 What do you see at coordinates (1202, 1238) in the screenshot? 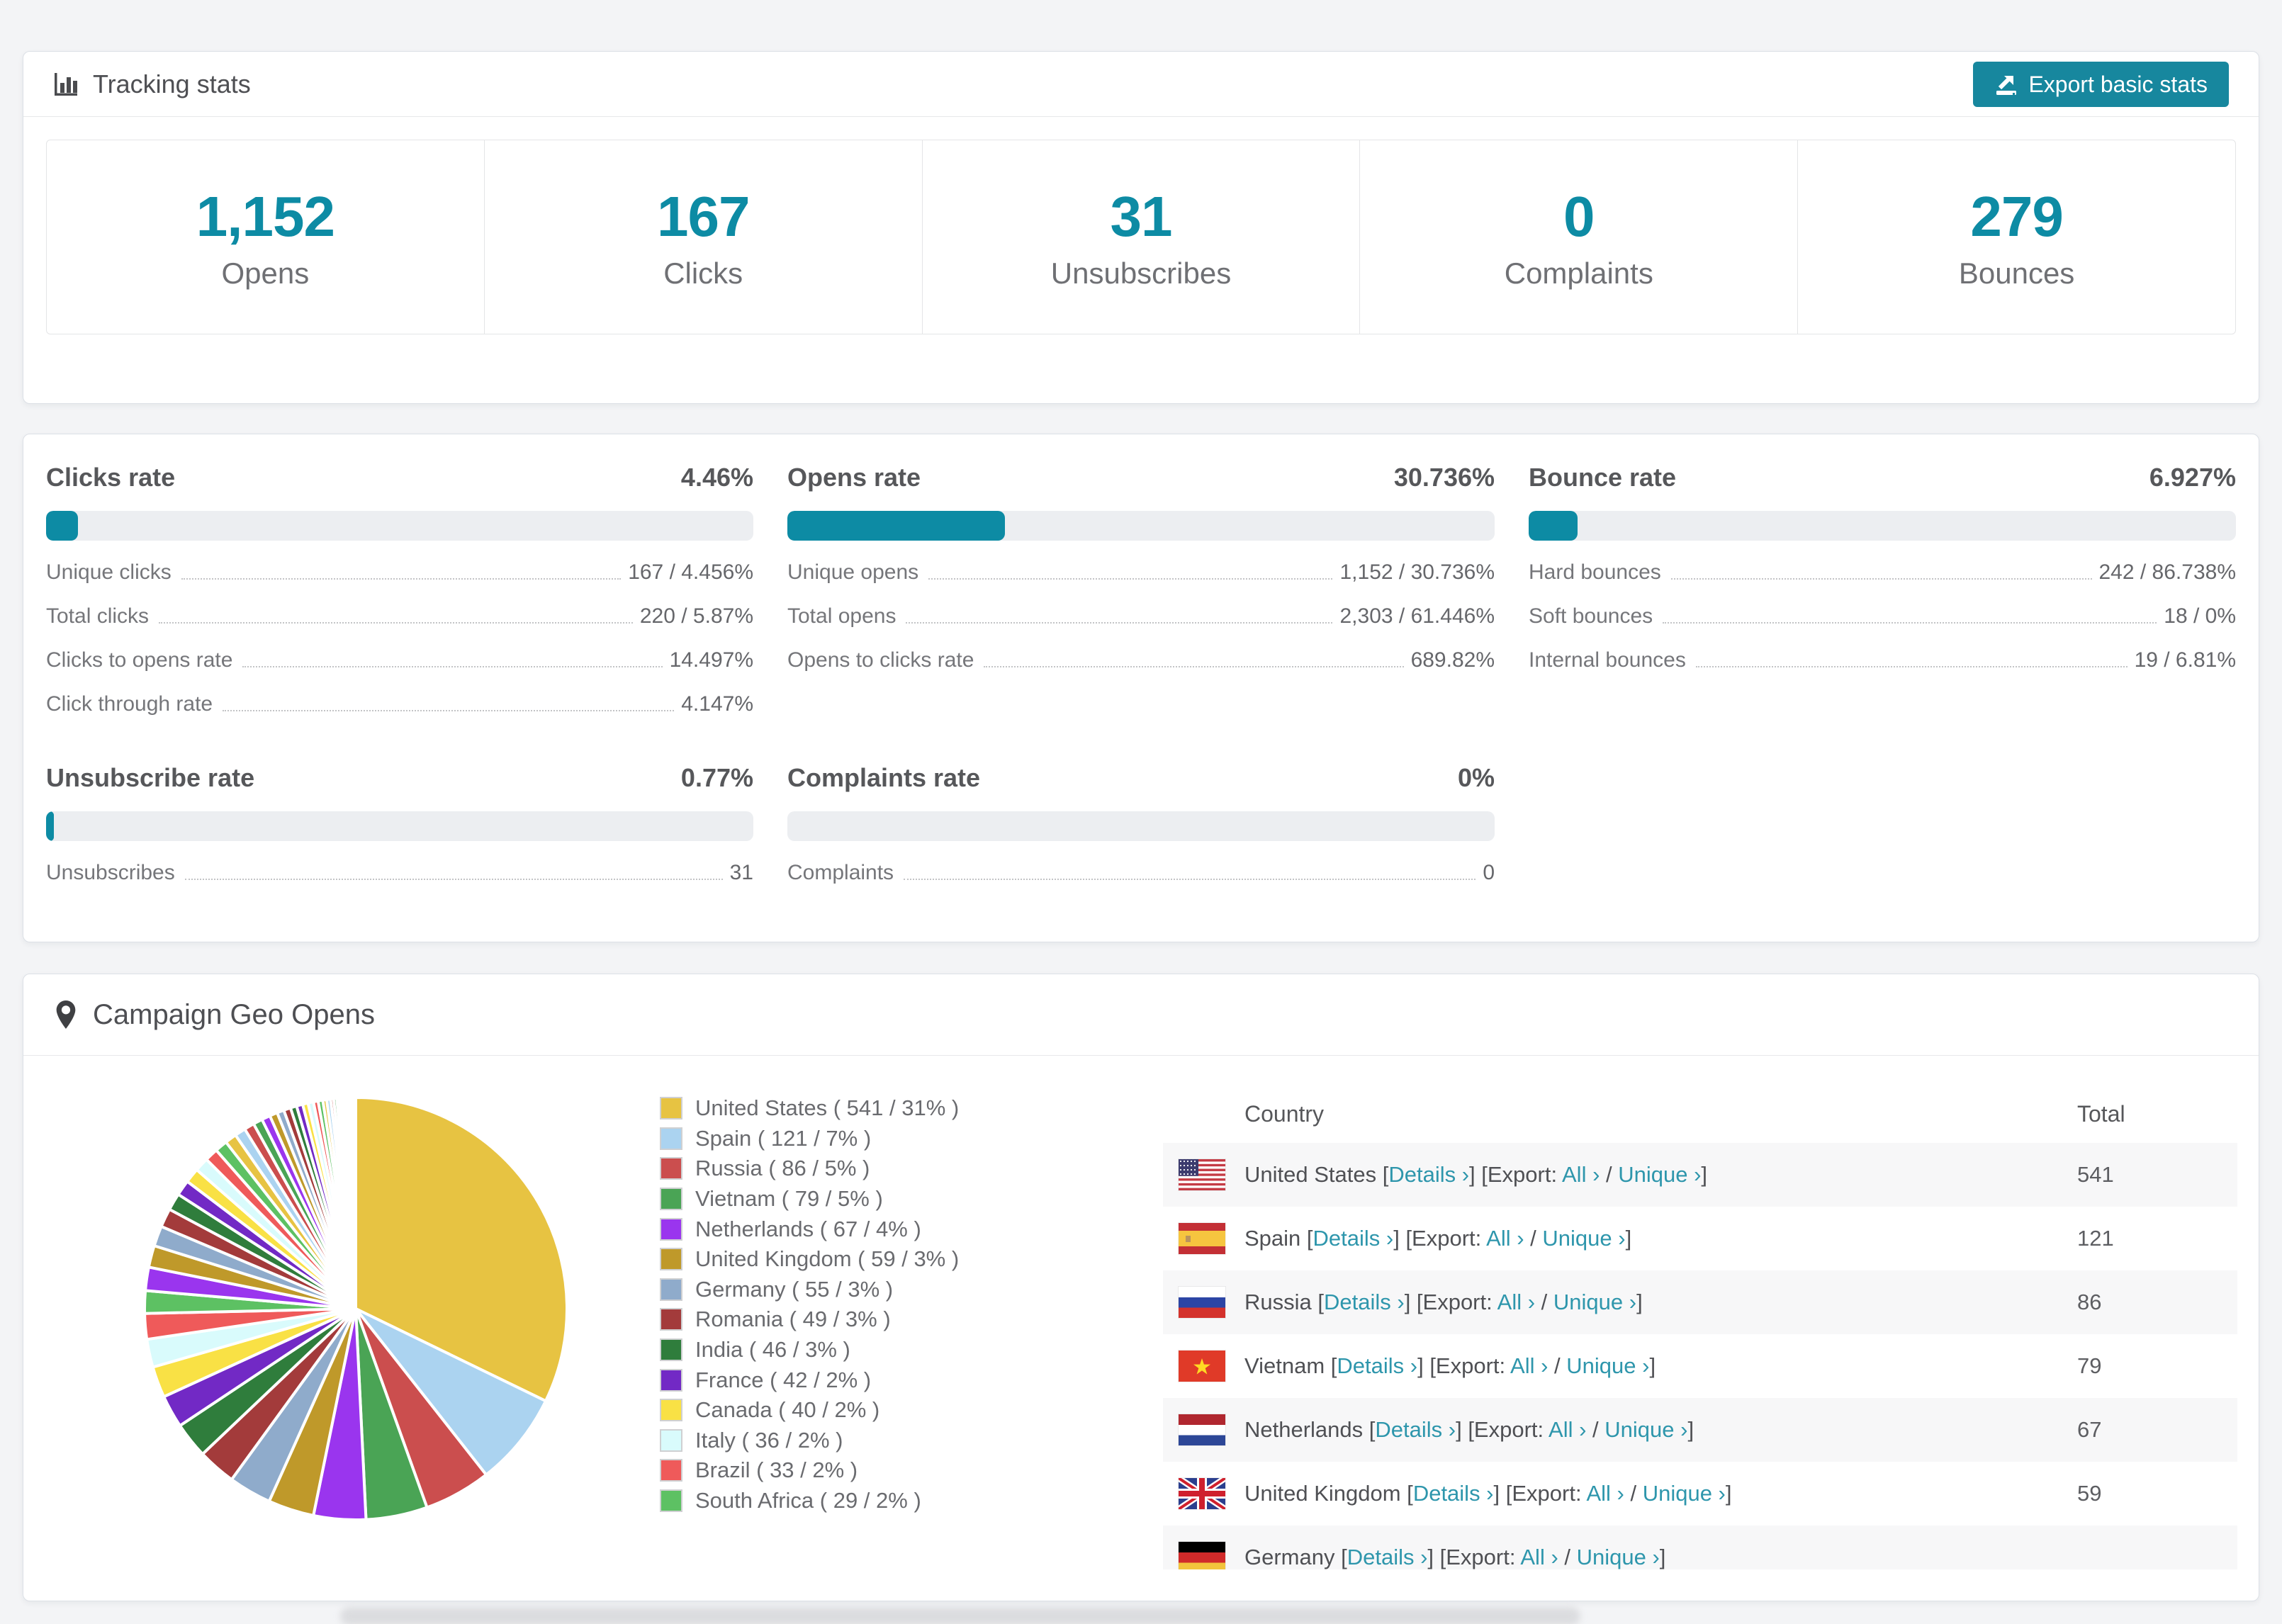
I see `es-flag-icon` at bounding box center [1202, 1238].